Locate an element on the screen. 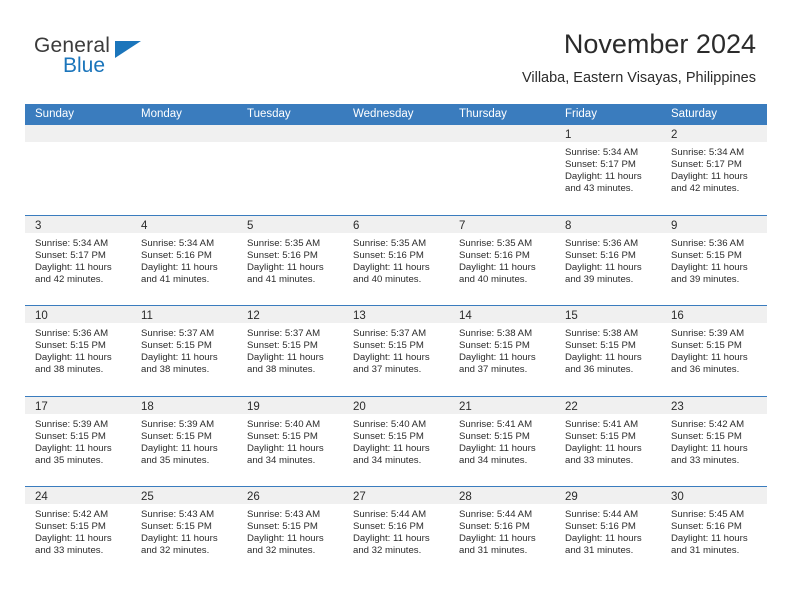 The image size is (792, 612). sunrise-text: Sunrise: 5:35 AM is located at coordinates (496, 243).